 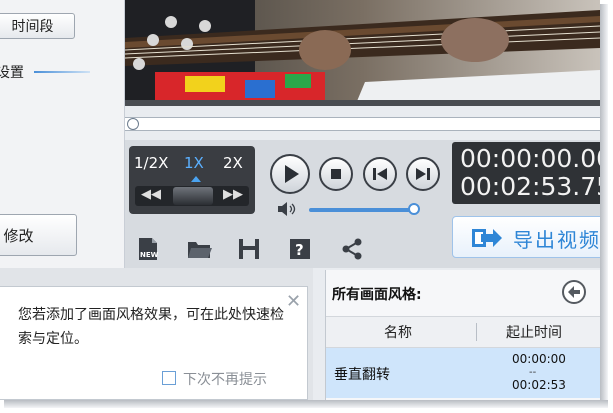 I want to click on window-shadow-bottom, so click(x=306, y=404).